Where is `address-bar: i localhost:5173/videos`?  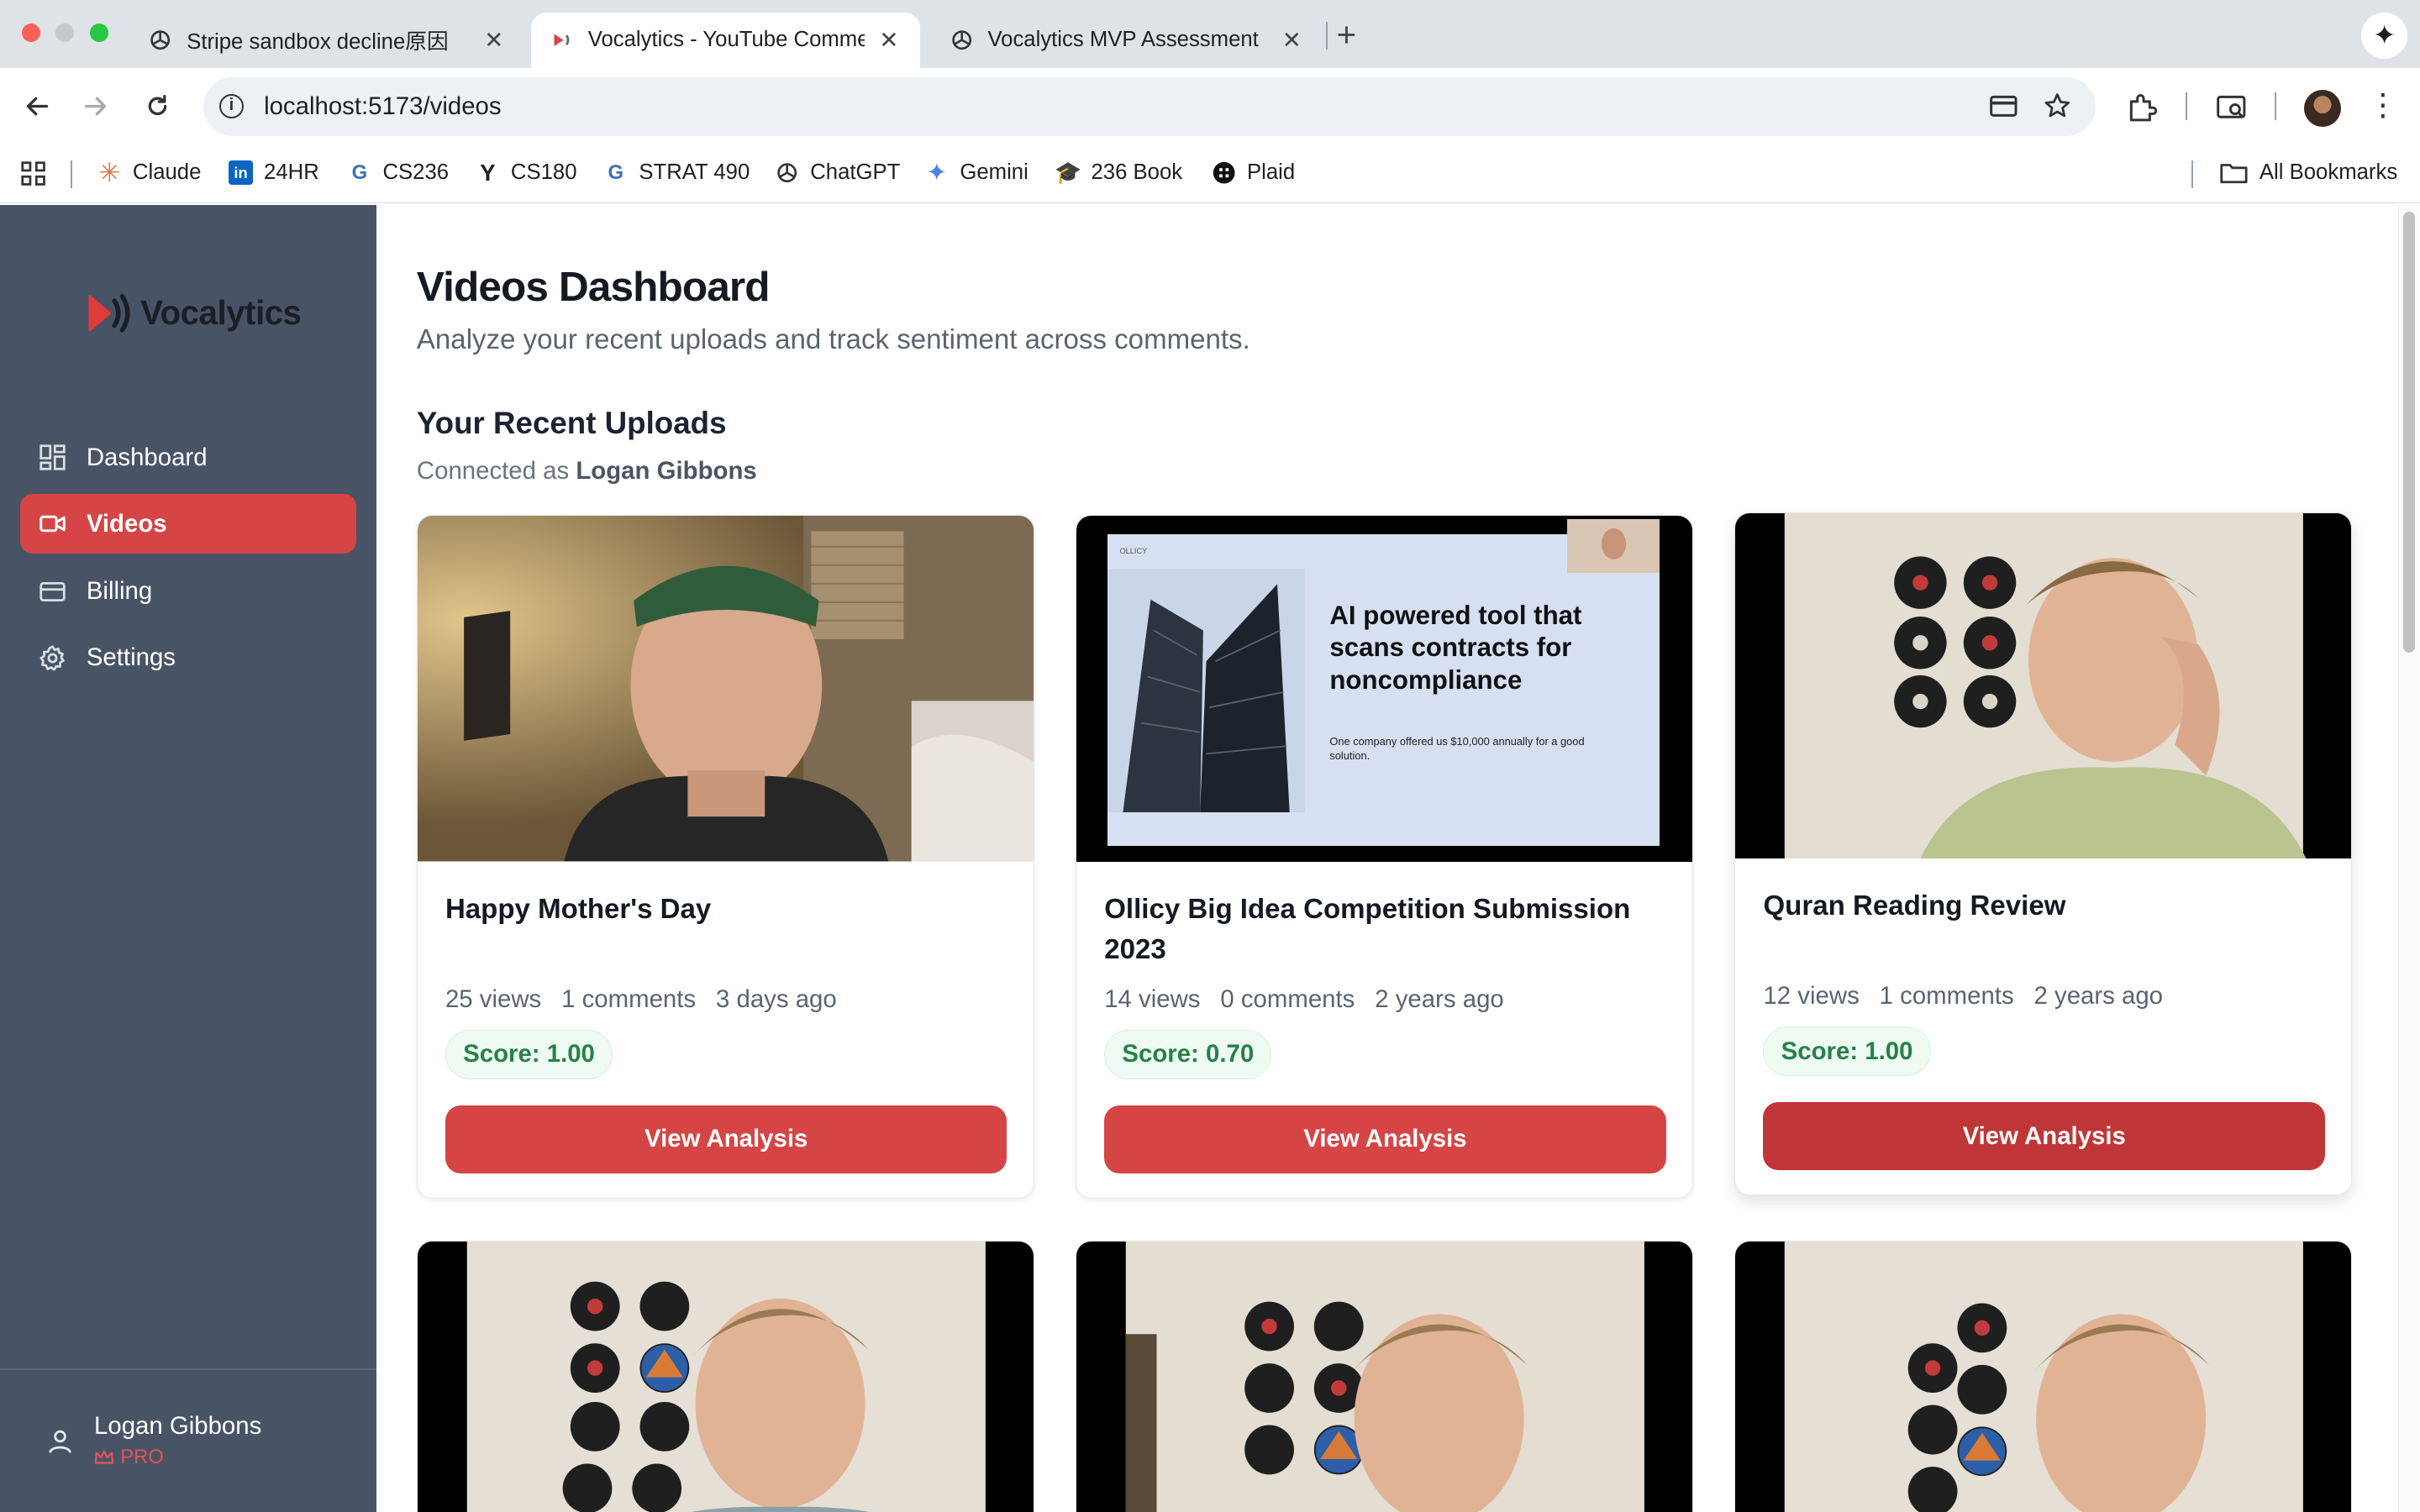 address-bar: i localhost:5173/videos is located at coordinates (1149, 106).